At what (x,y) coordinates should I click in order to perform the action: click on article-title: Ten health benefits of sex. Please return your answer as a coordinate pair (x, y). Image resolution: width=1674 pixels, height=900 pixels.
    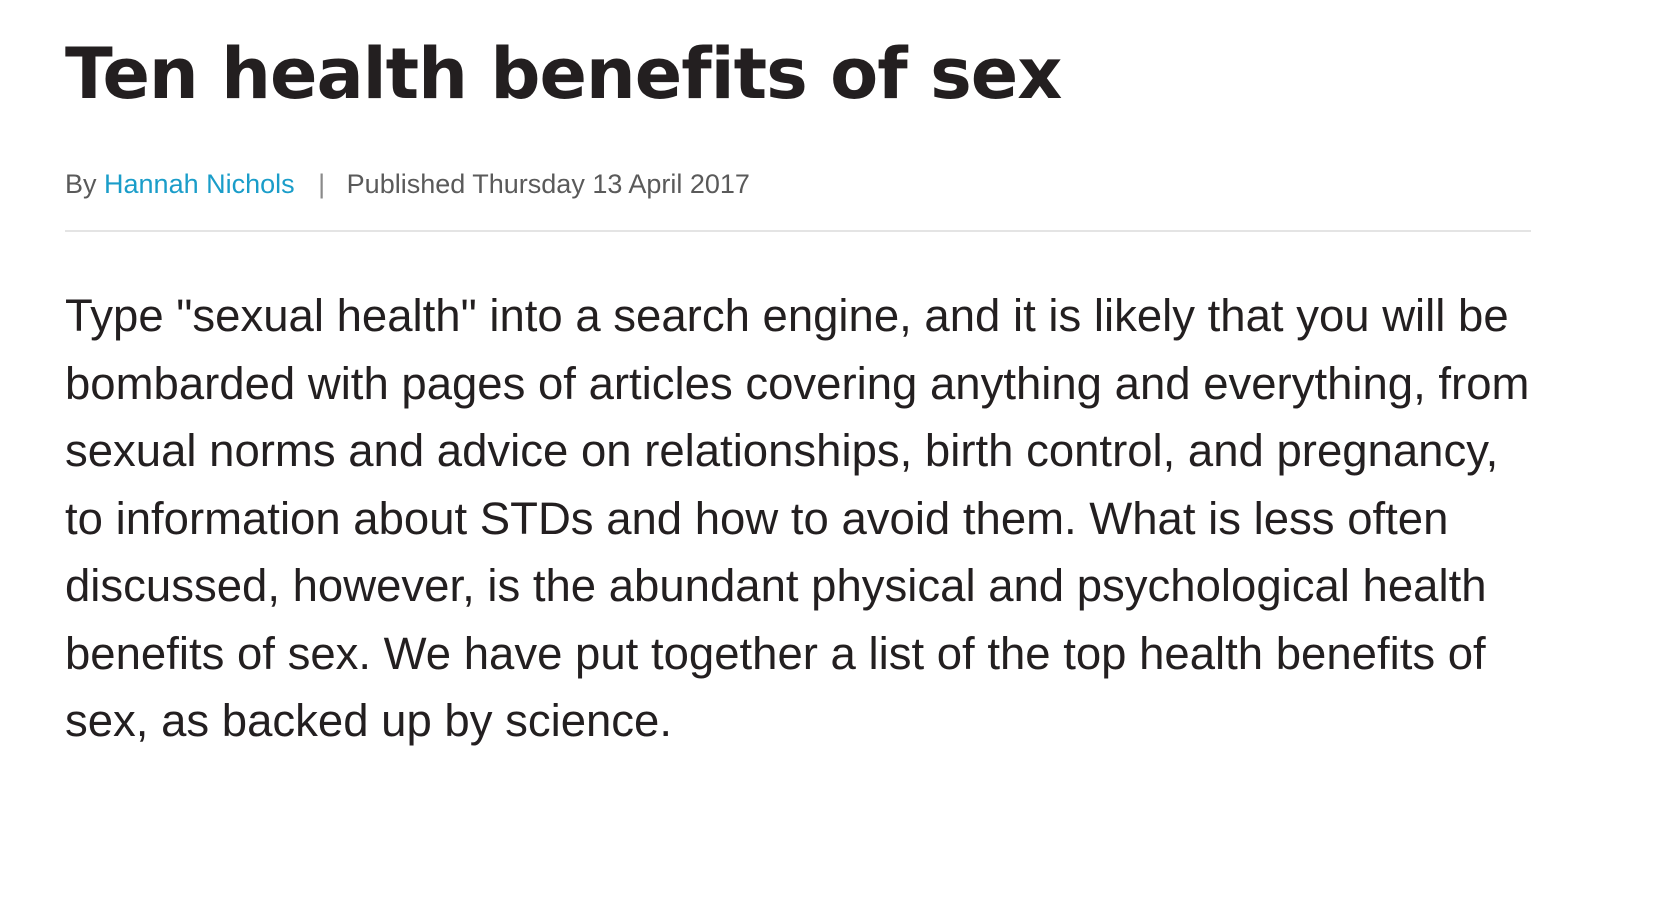
    Looking at the image, I should click on (563, 74).